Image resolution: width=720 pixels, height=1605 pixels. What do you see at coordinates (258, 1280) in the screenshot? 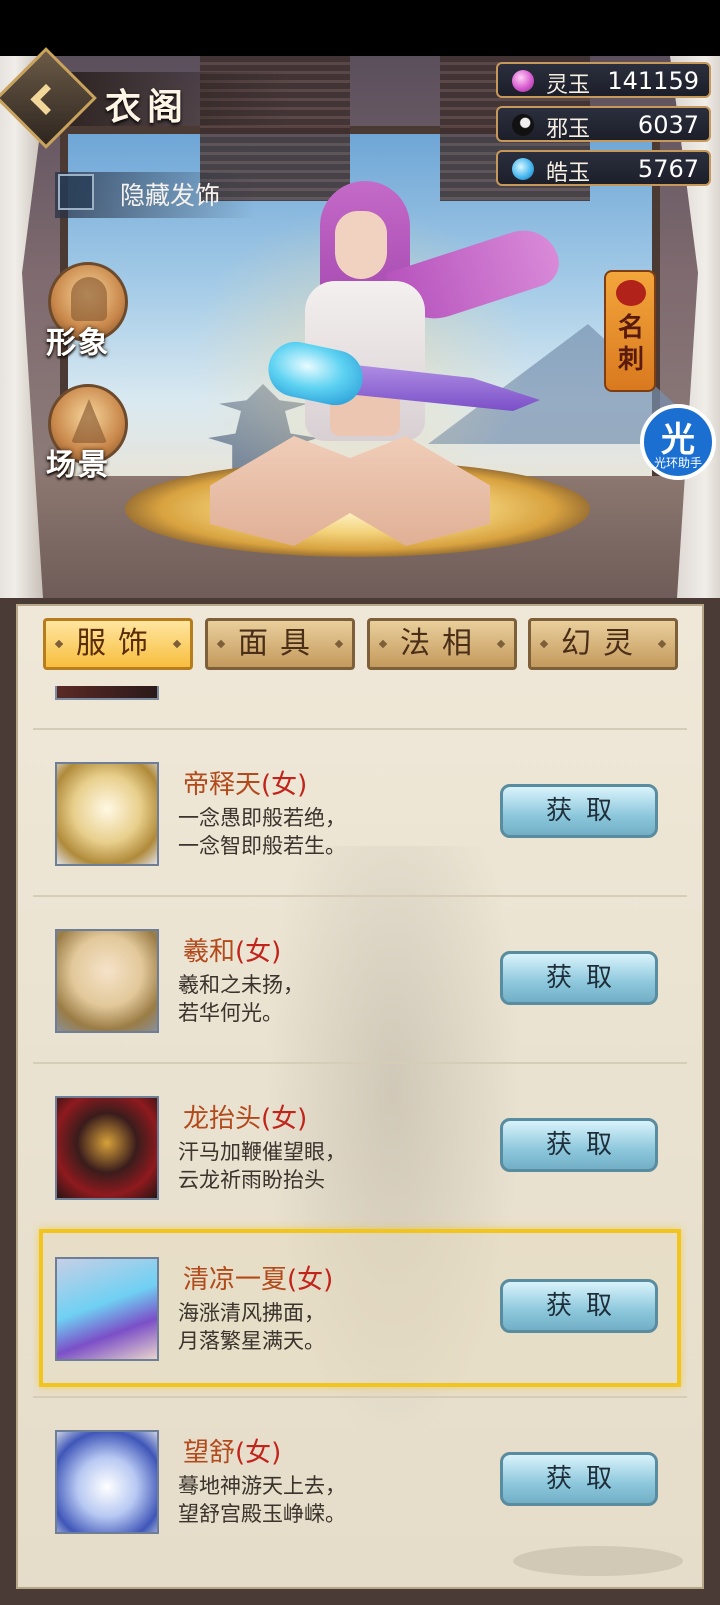
I see `costume-name: 清凉一夏(女)` at bounding box center [258, 1280].